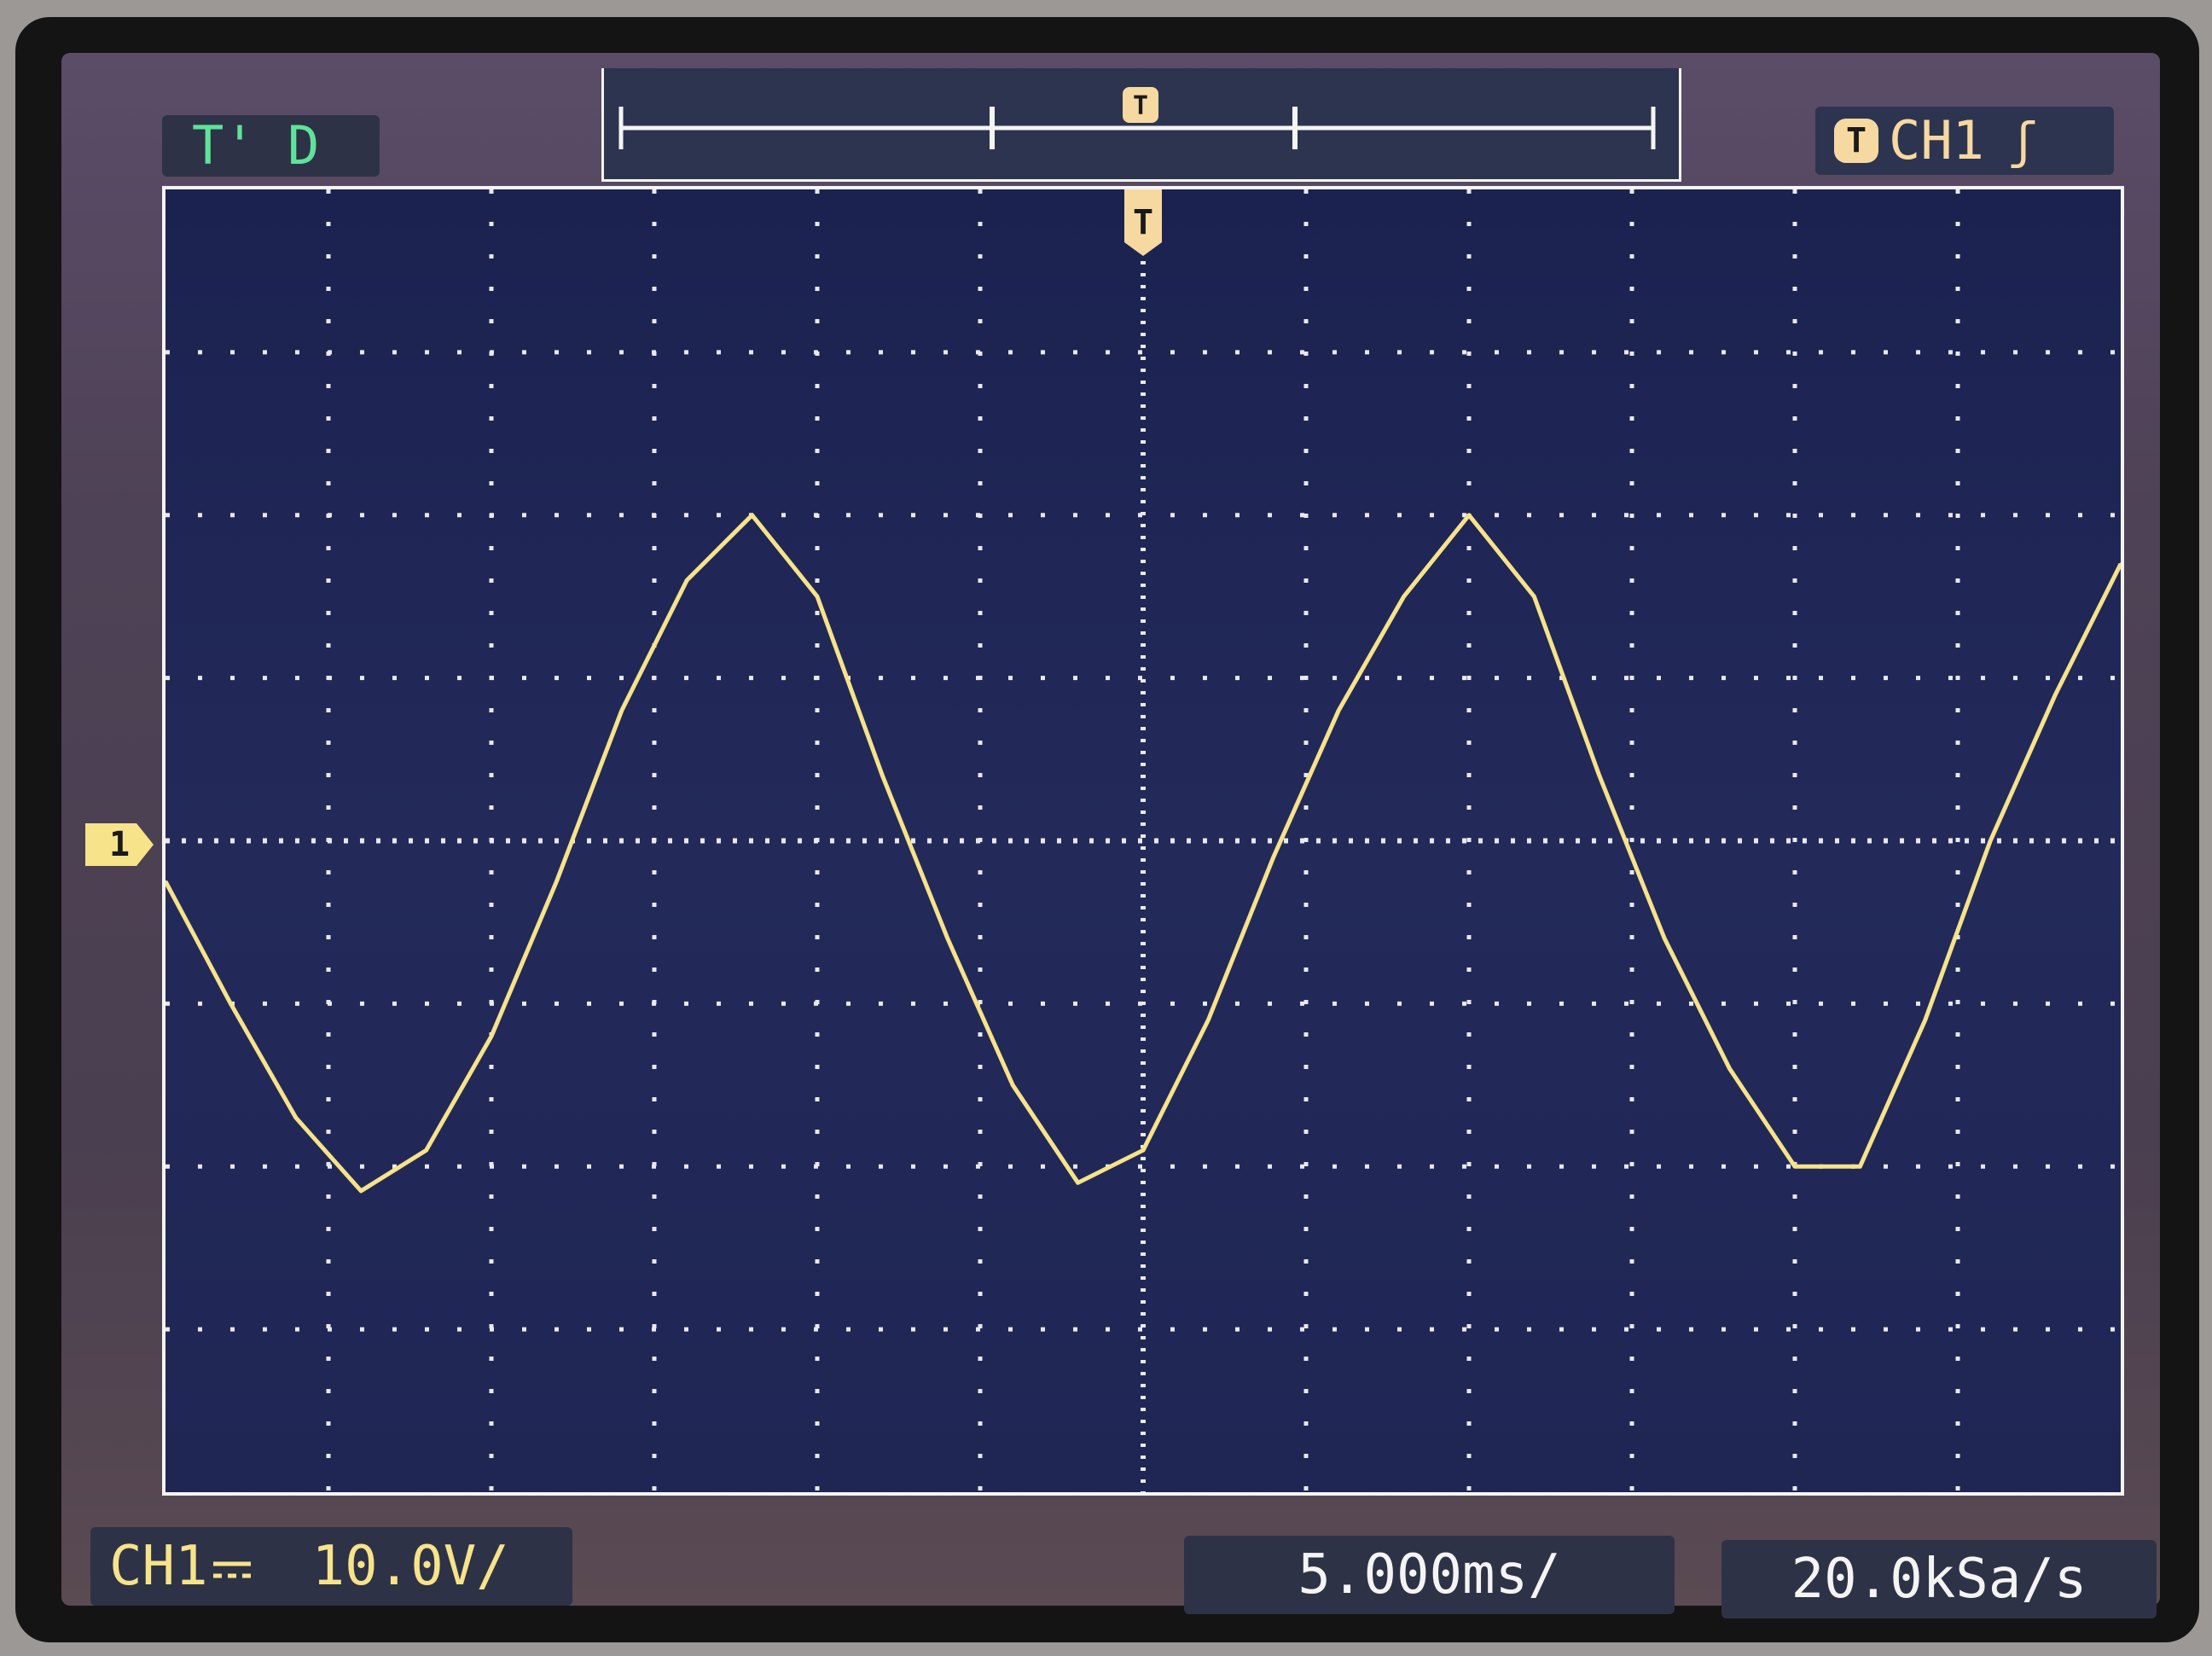  I want to click on trigger-readout: T CH1 ʃ, so click(1964, 141).